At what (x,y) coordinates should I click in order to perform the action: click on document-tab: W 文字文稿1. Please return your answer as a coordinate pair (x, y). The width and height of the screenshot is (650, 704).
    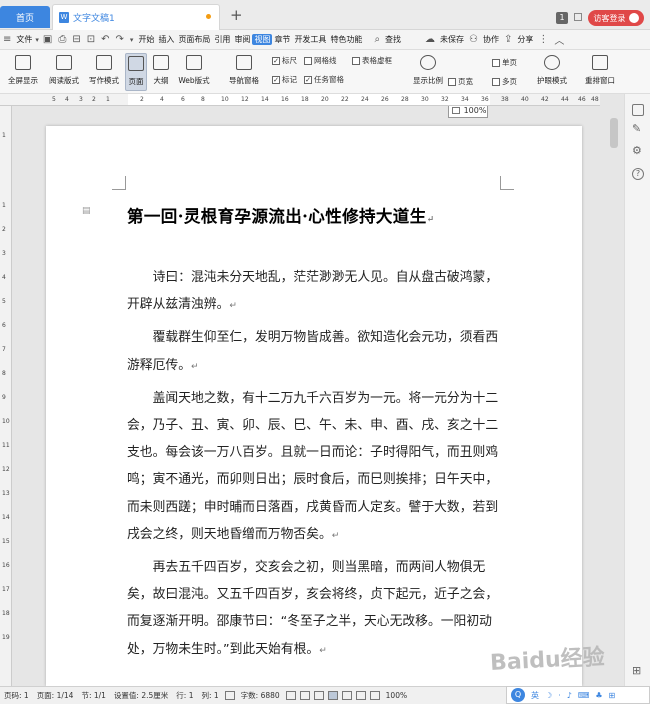
    Looking at the image, I should click on (136, 17).